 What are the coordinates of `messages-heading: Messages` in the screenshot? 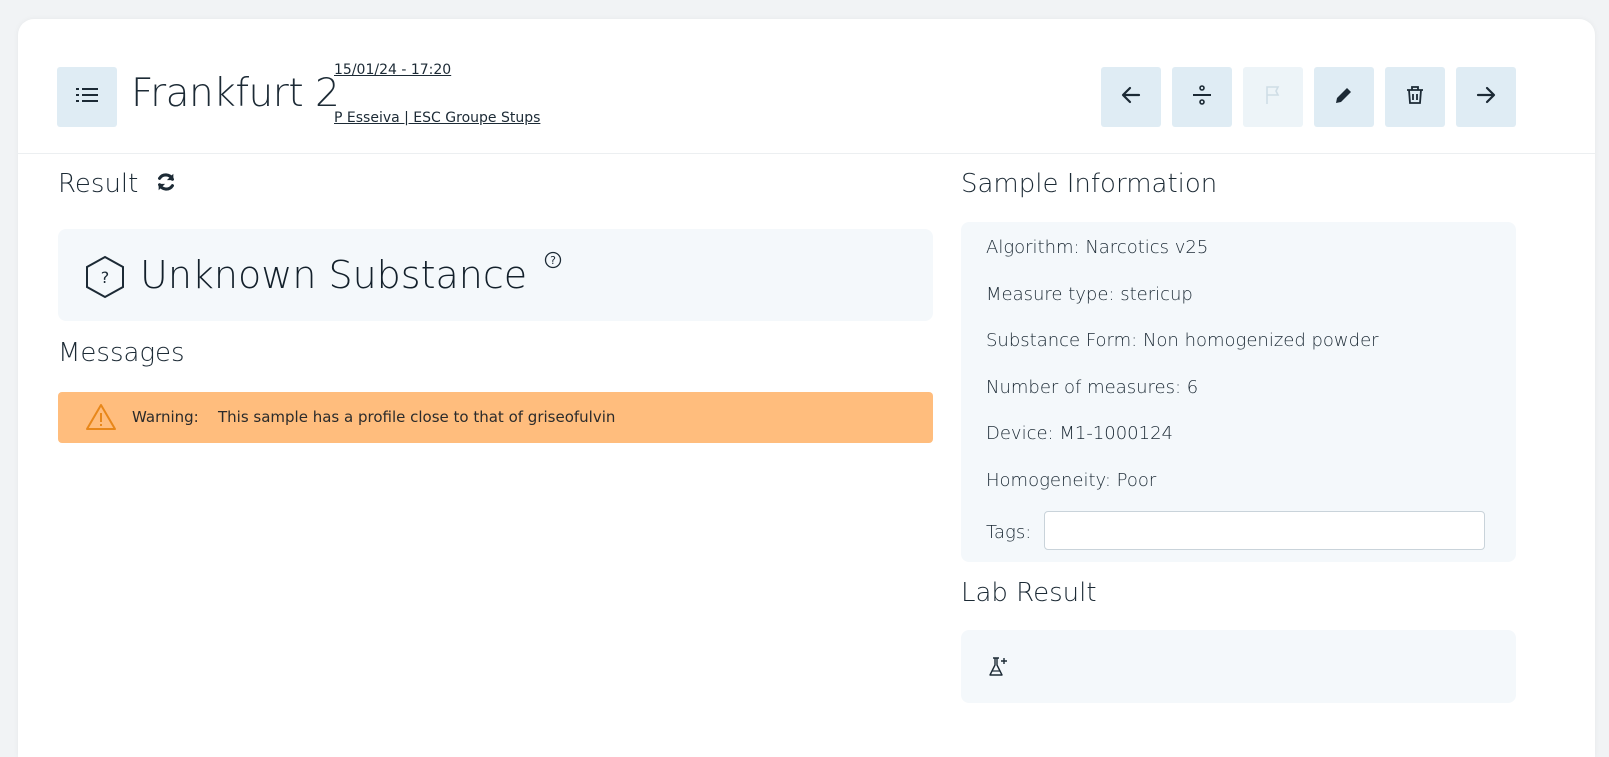 It's located at (121, 353).